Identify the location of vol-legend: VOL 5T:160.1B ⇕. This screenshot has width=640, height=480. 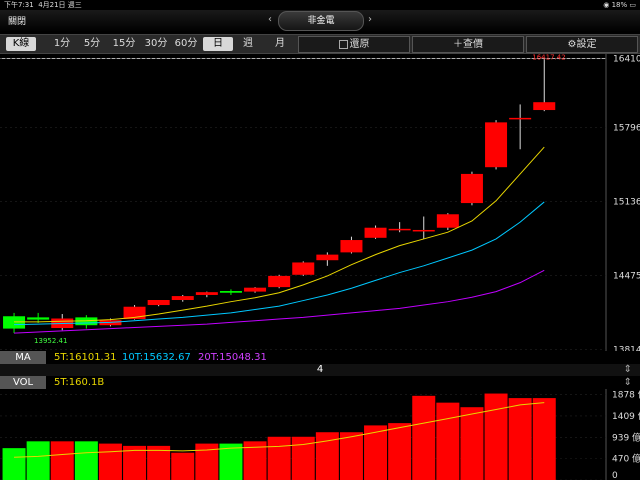
(320, 382).